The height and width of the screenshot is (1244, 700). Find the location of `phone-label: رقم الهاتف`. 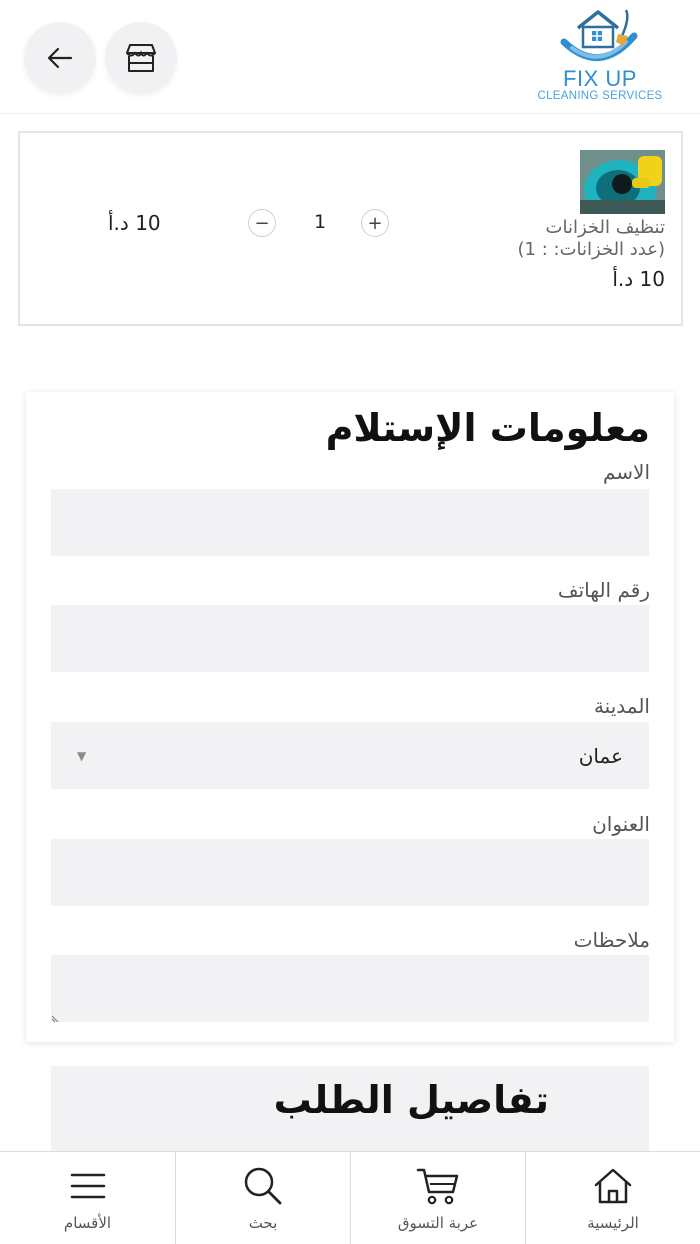

phone-label: رقم الهاتف is located at coordinates (603, 590).